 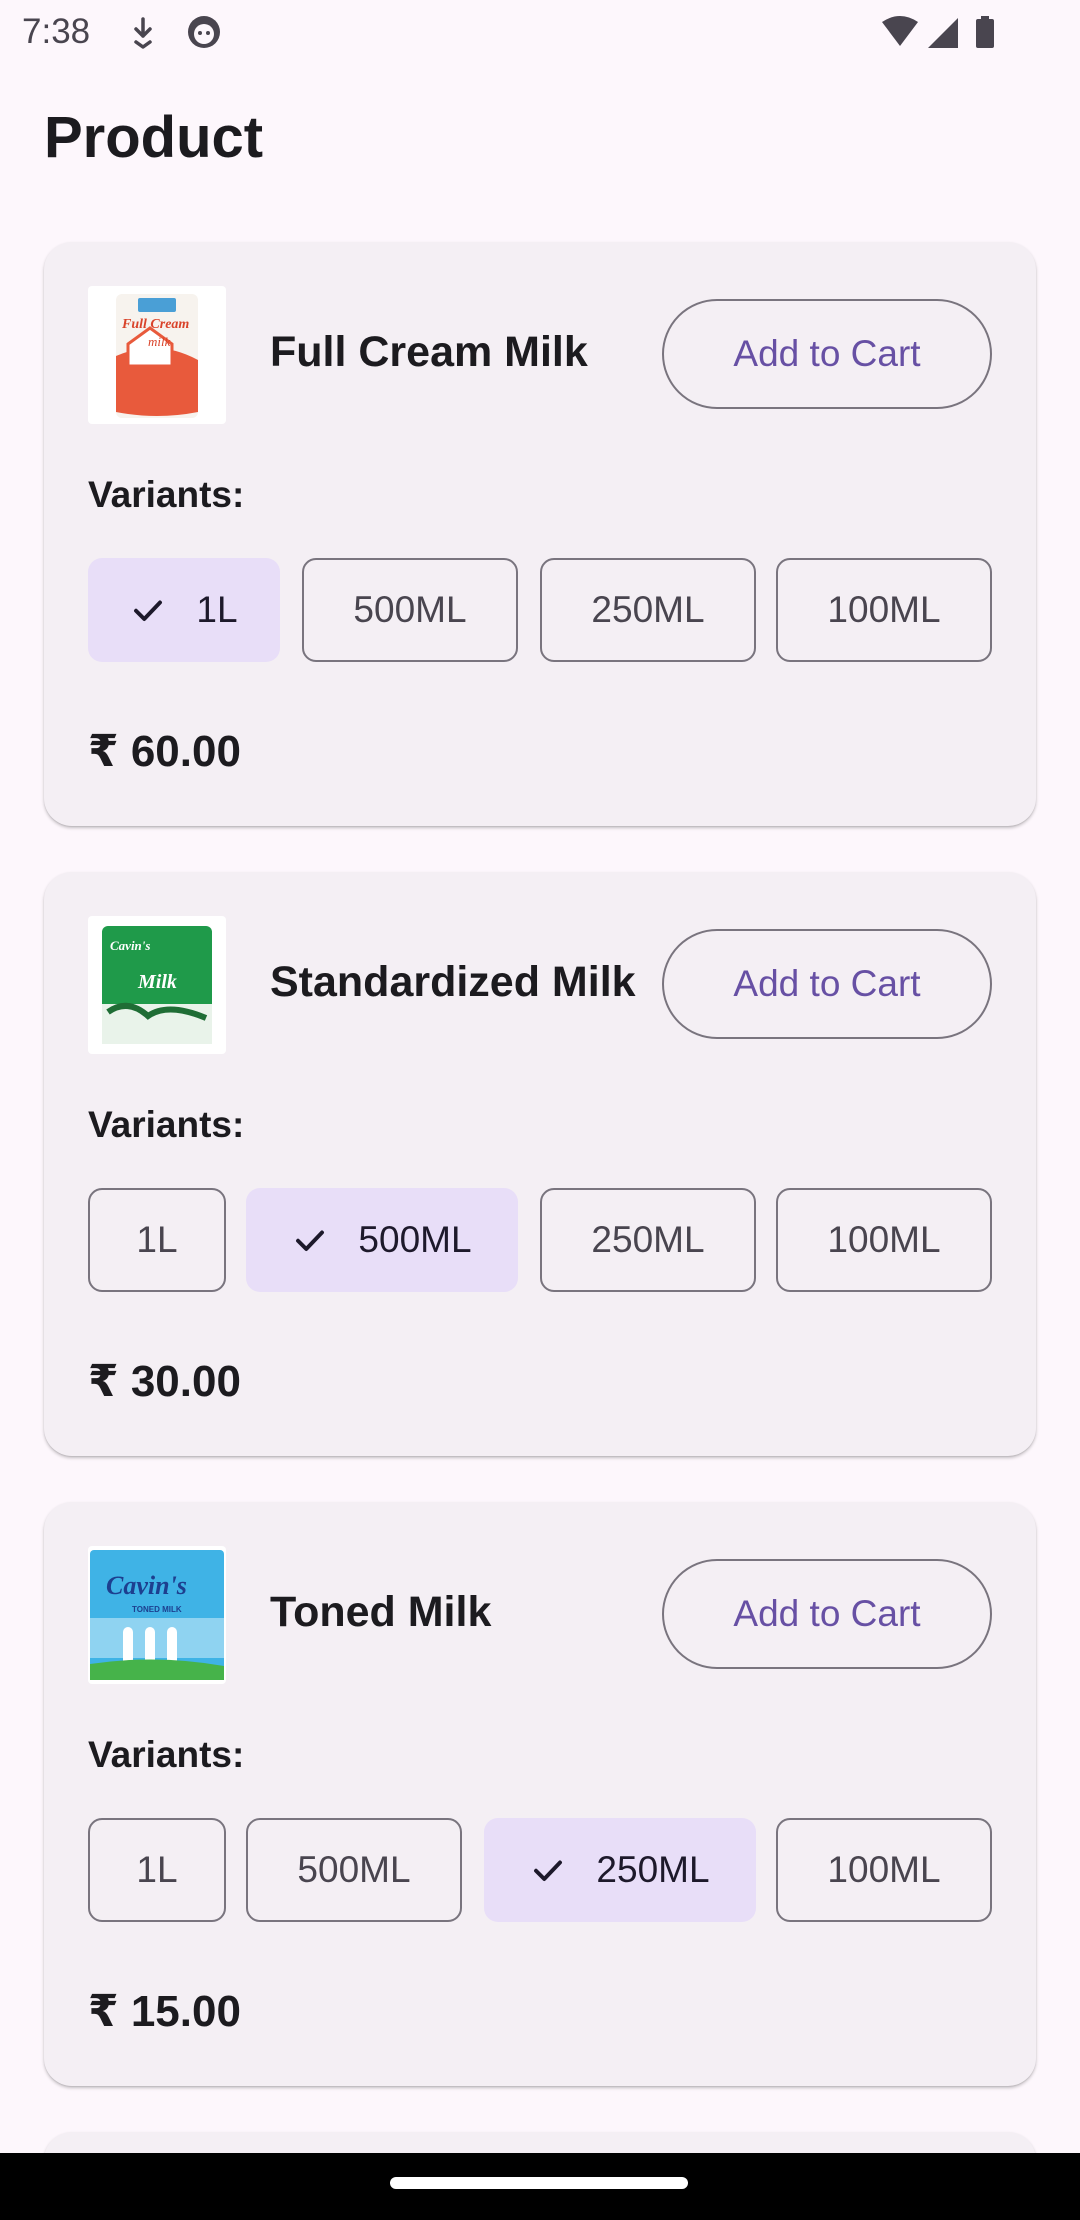 What do you see at coordinates (943, 33) in the screenshot?
I see `signal-icon` at bounding box center [943, 33].